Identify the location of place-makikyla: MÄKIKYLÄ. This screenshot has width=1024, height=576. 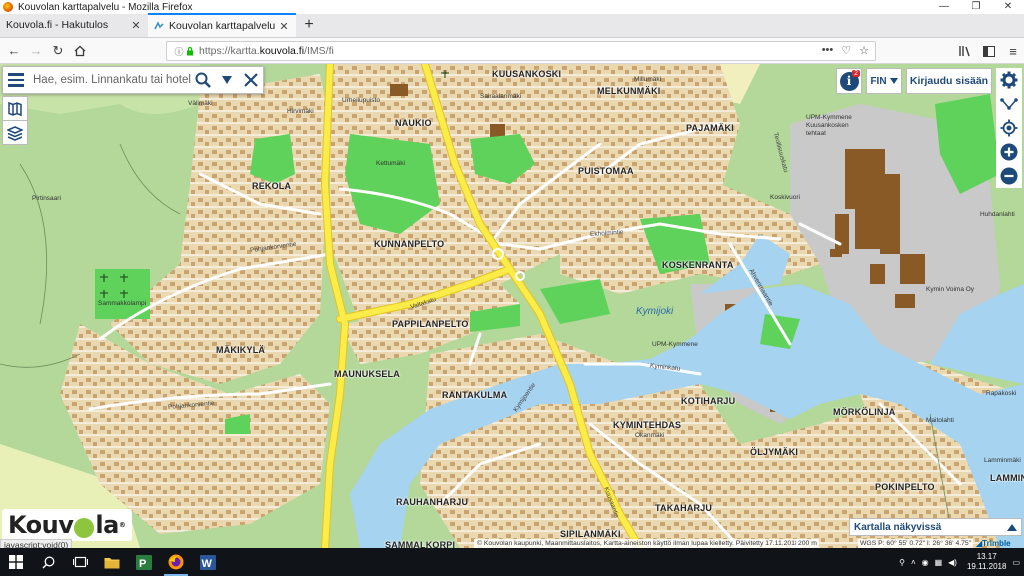
(241, 350).